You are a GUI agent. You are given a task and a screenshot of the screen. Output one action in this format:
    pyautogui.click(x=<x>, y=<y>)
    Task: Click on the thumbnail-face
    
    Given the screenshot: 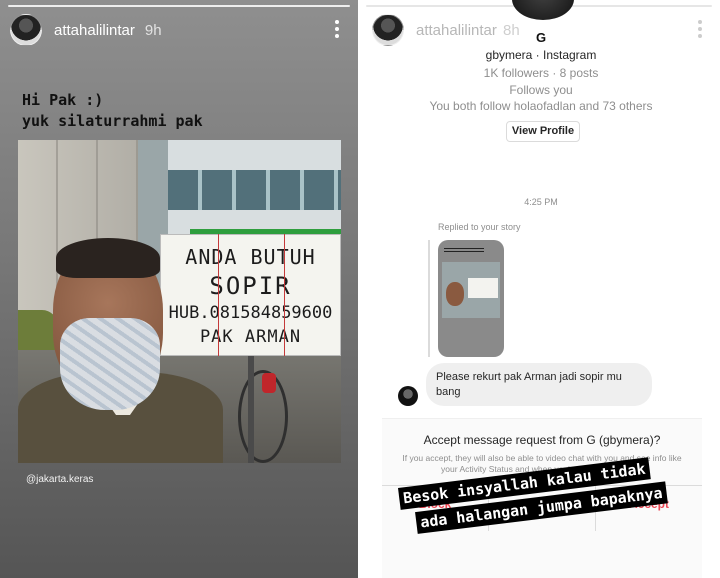 What is the action you would take?
    pyautogui.click(x=455, y=294)
    